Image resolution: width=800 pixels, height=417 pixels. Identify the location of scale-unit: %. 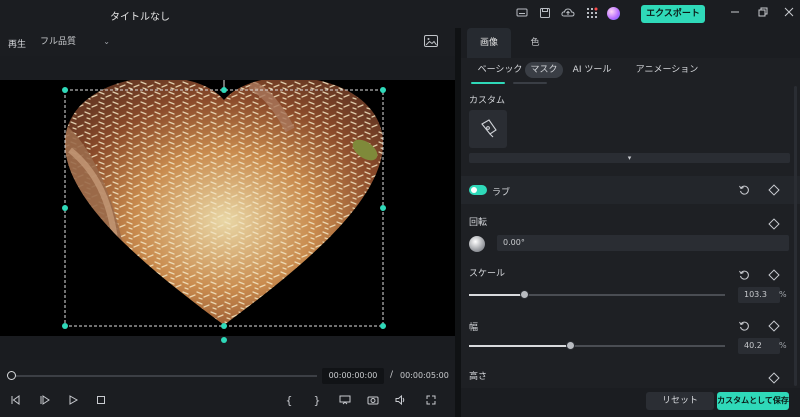
(783, 294).